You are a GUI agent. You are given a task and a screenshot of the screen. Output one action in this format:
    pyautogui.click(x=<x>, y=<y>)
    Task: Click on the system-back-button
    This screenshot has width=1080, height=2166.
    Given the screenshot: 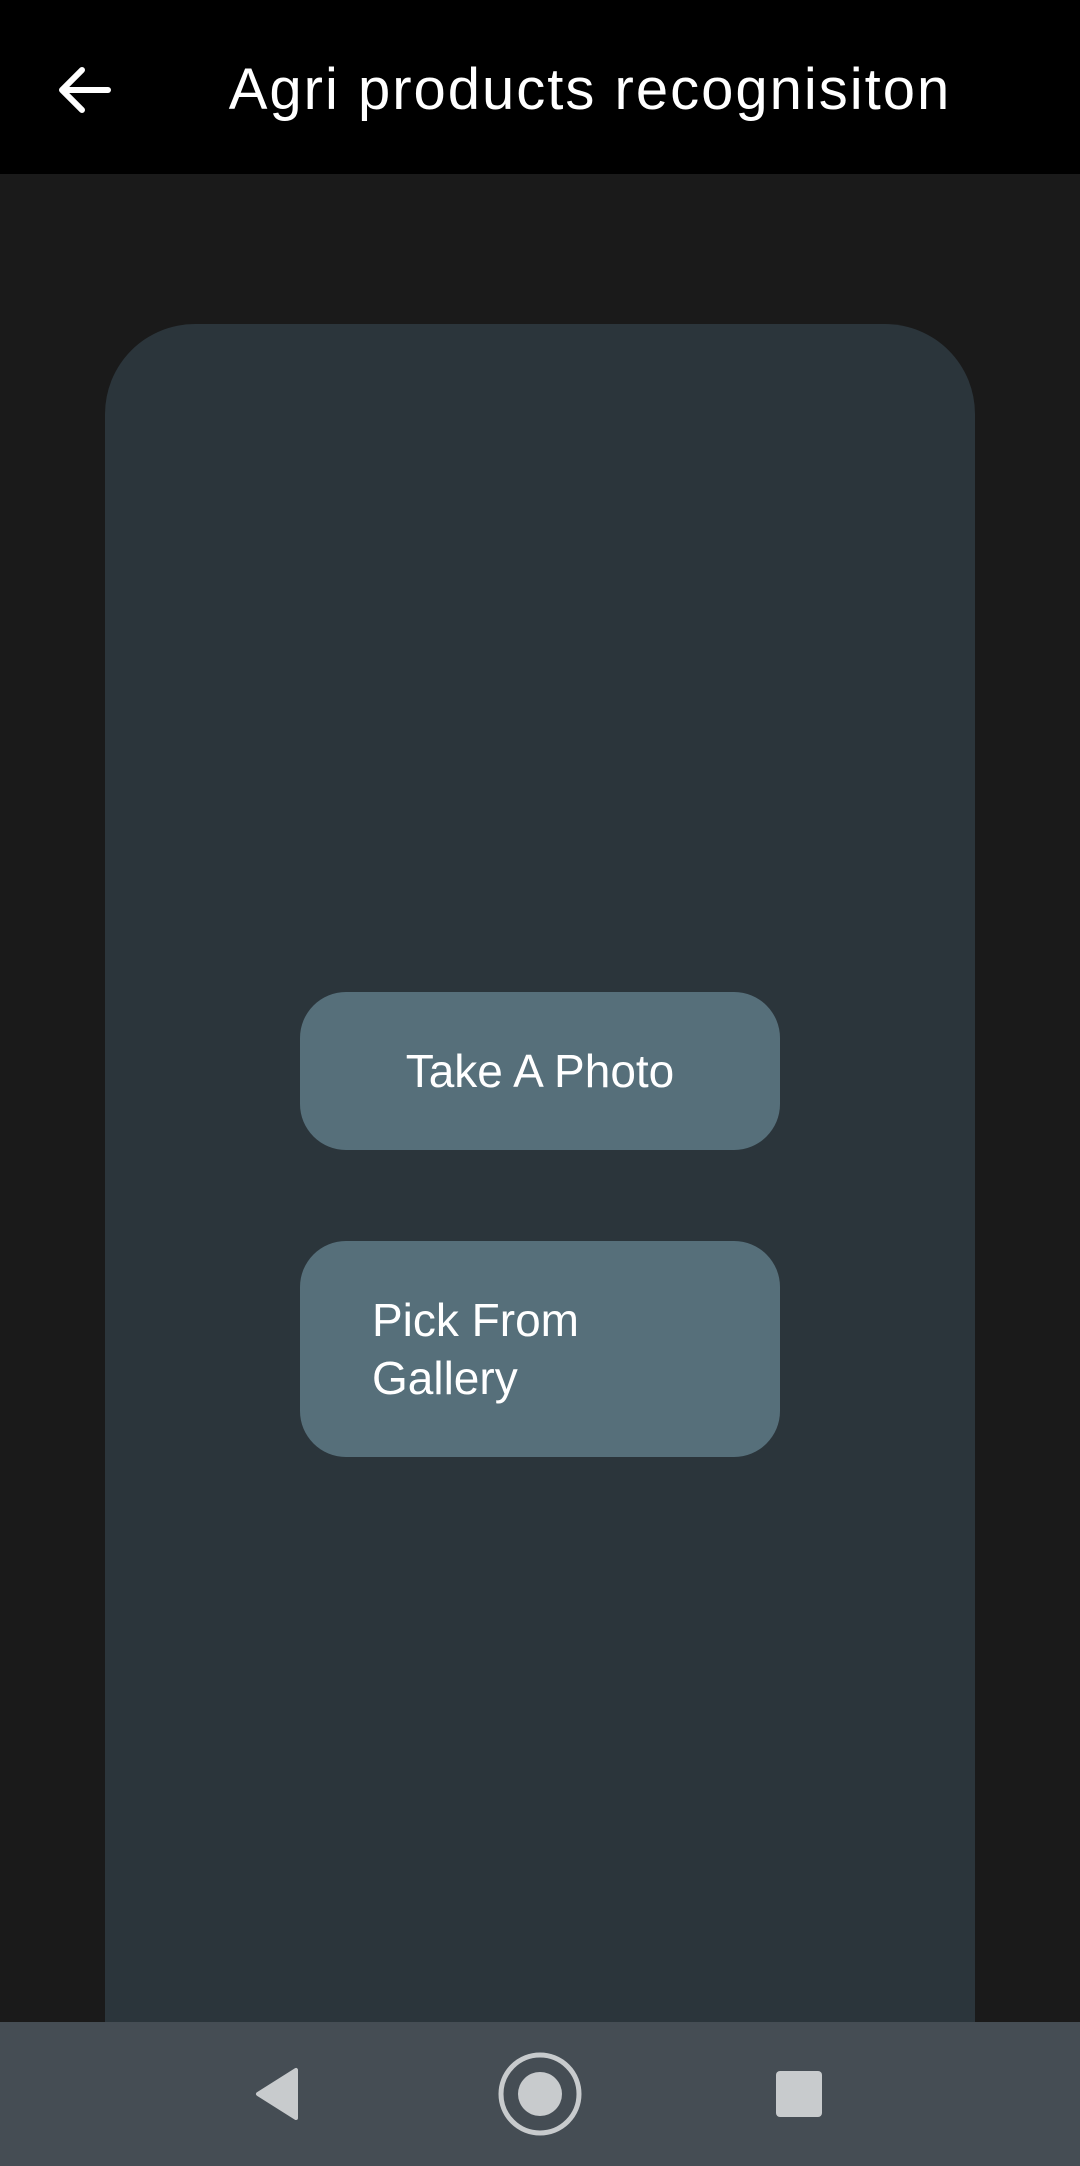 What is the action you would take?
    pyautogui.click(x=276, y=2094)
    